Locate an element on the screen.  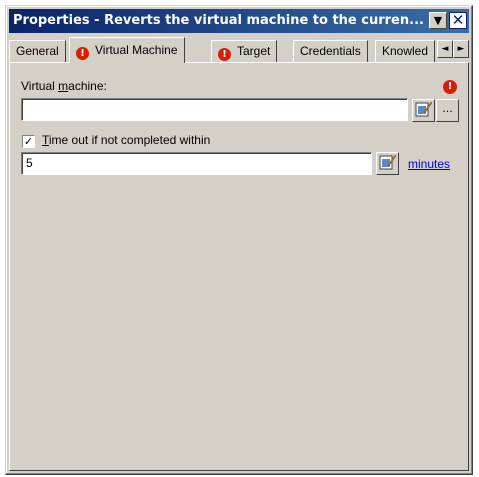
arrow-right-icon: ► is located at coordinates (461, 49).